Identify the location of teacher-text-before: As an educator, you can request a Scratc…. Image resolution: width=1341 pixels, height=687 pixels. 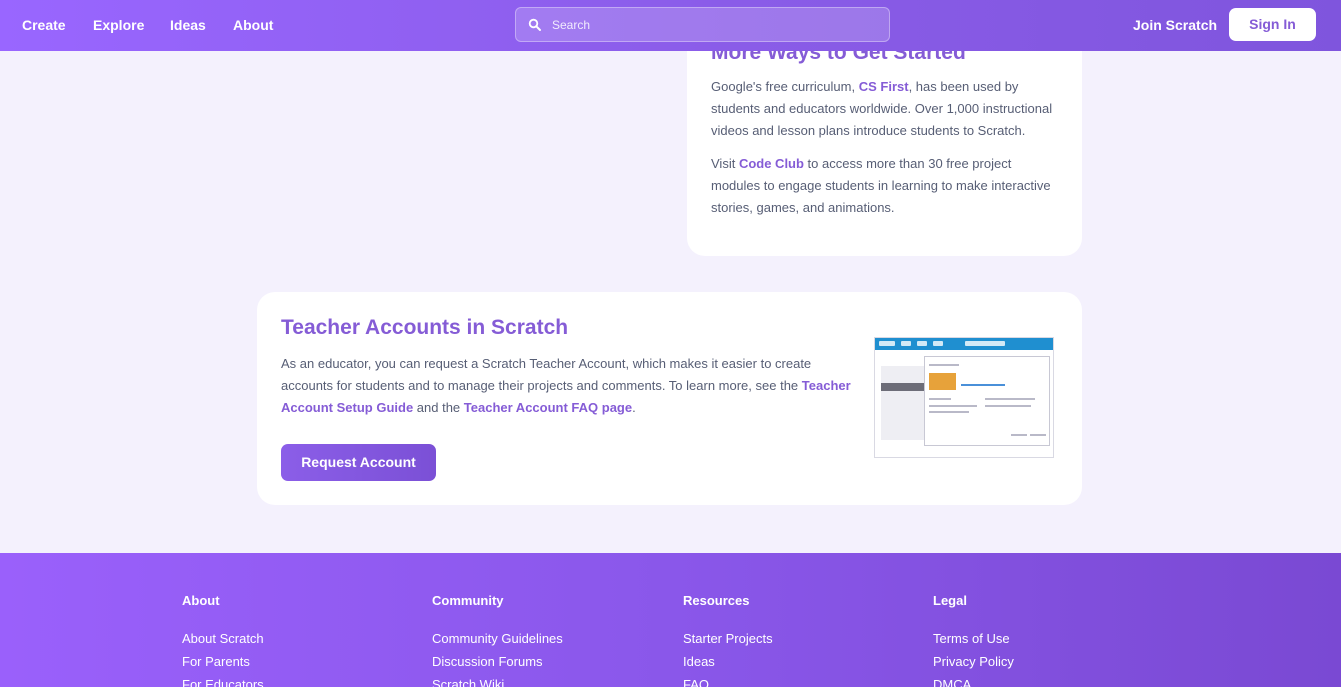
(546, 374).